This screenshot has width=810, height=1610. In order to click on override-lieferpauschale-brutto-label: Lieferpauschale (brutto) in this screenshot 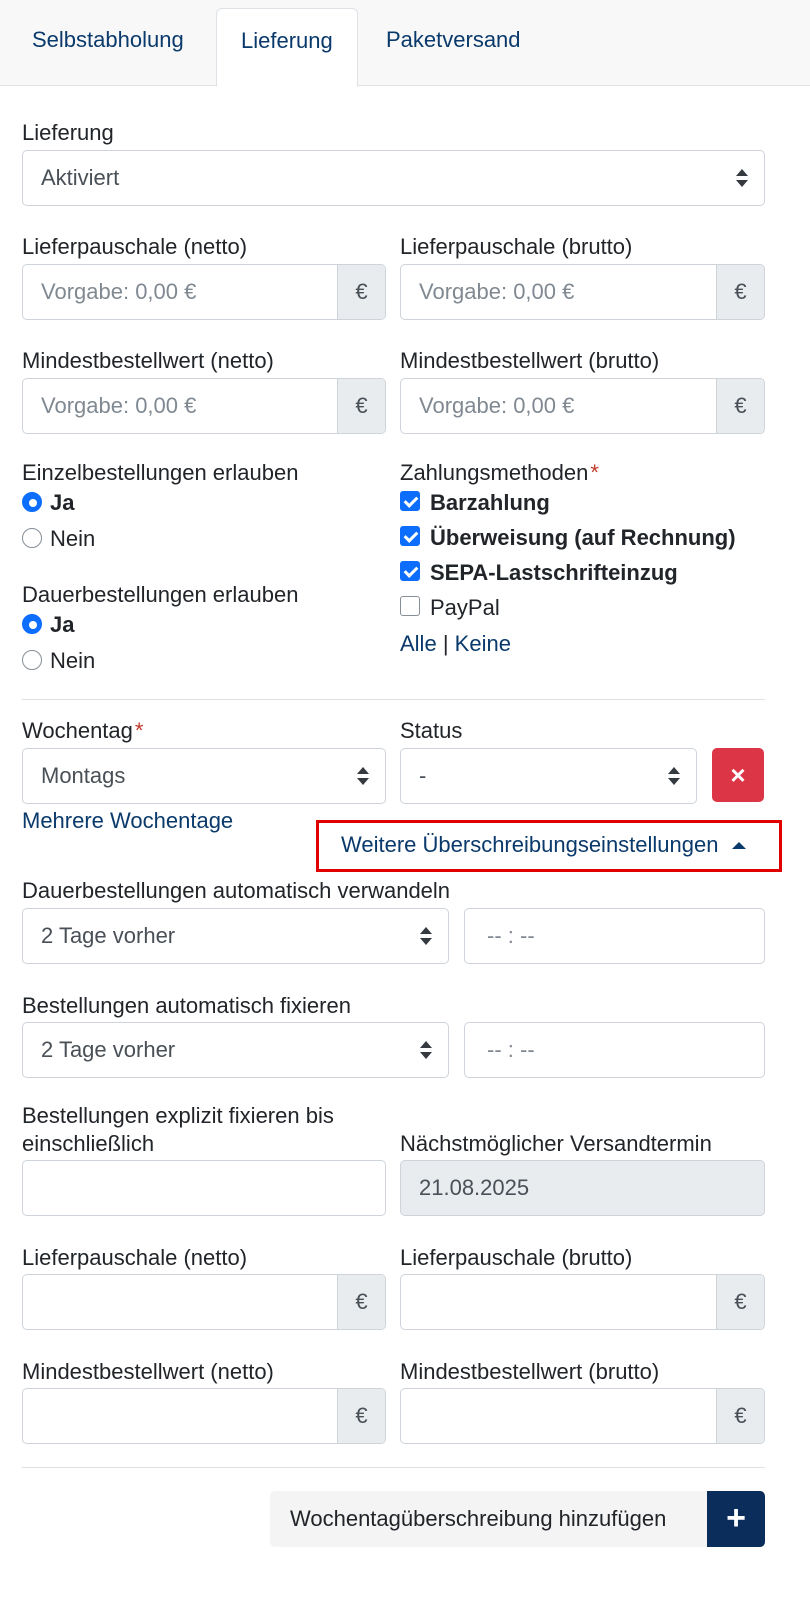, I will do `click(516, 1257)`.